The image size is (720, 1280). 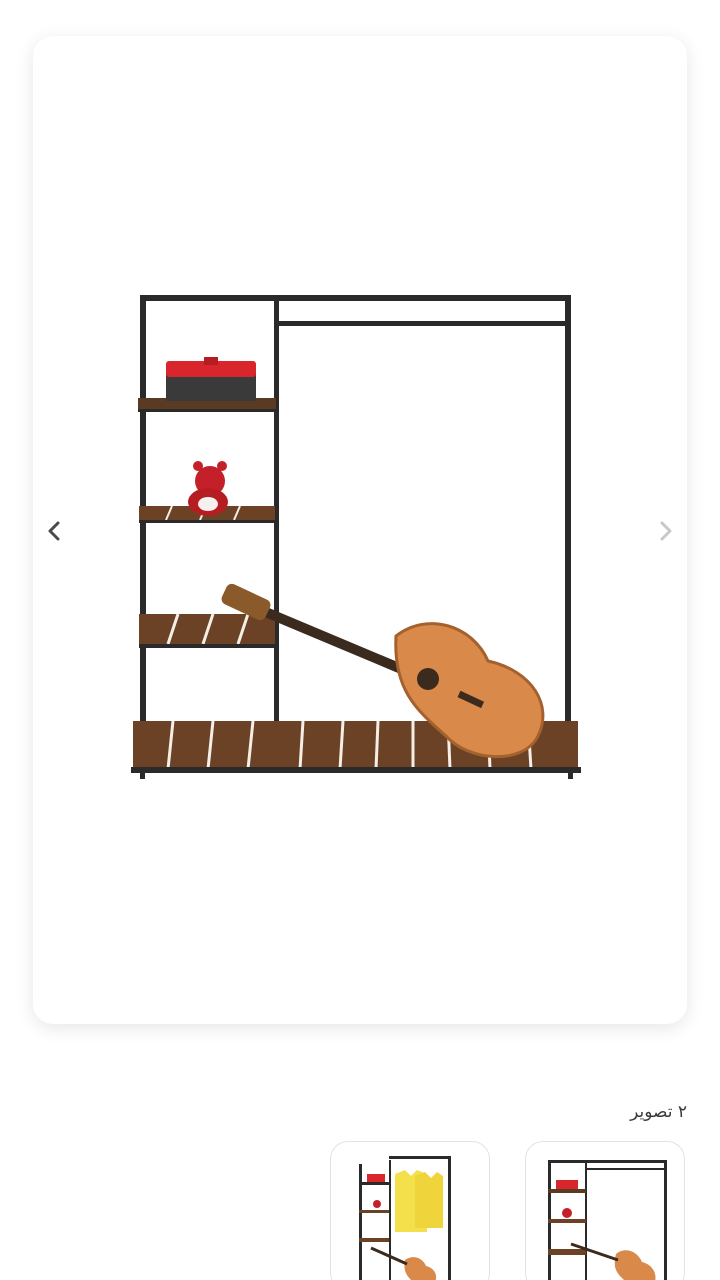 I want to click on rack-with-guitar-thumbnail, so click(x=607, y=1220).